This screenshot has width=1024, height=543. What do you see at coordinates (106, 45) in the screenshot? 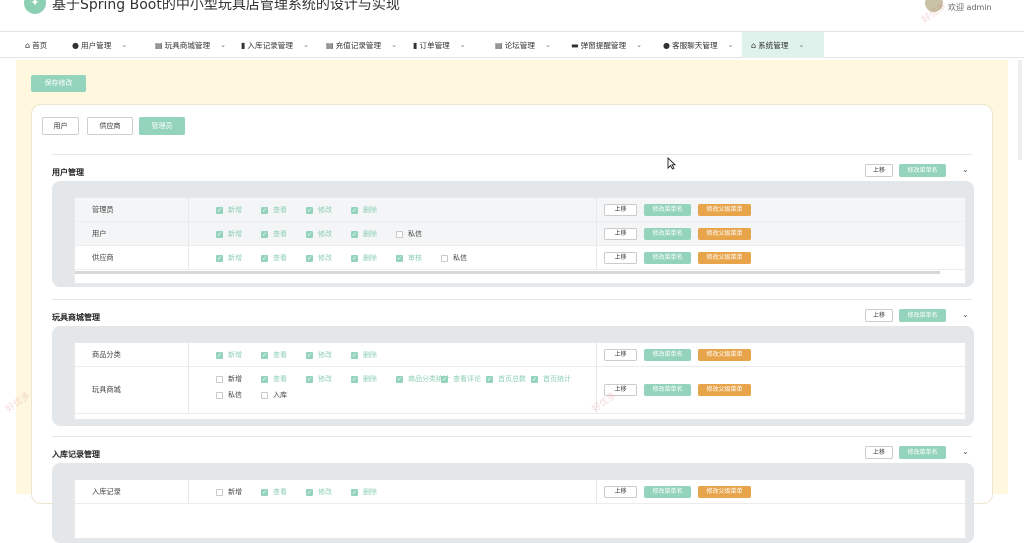
I see `nav-item-user: ● 用户管理 ⌄` at bounding box center [106, 45].